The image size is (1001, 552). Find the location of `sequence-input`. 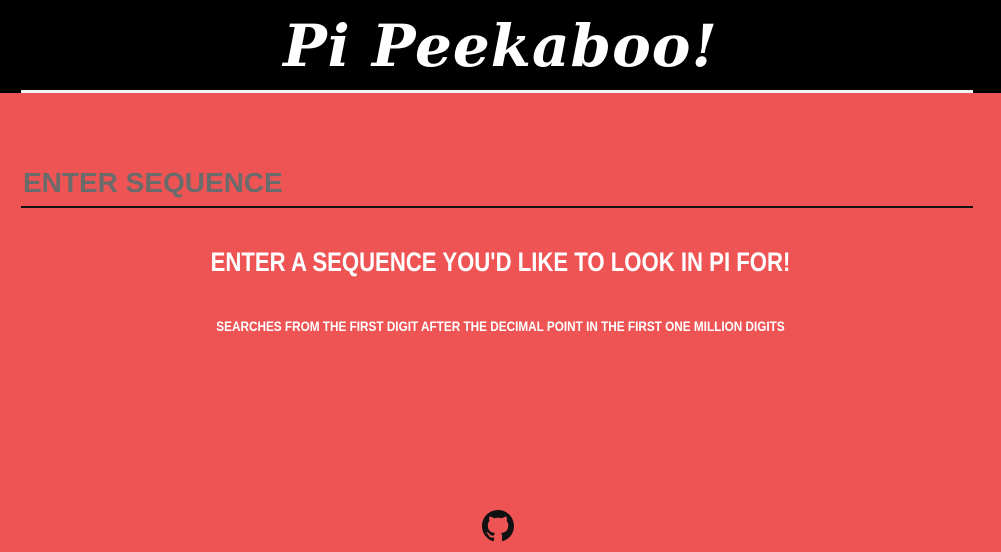

sequence-input is located at coordinates (497, 184).